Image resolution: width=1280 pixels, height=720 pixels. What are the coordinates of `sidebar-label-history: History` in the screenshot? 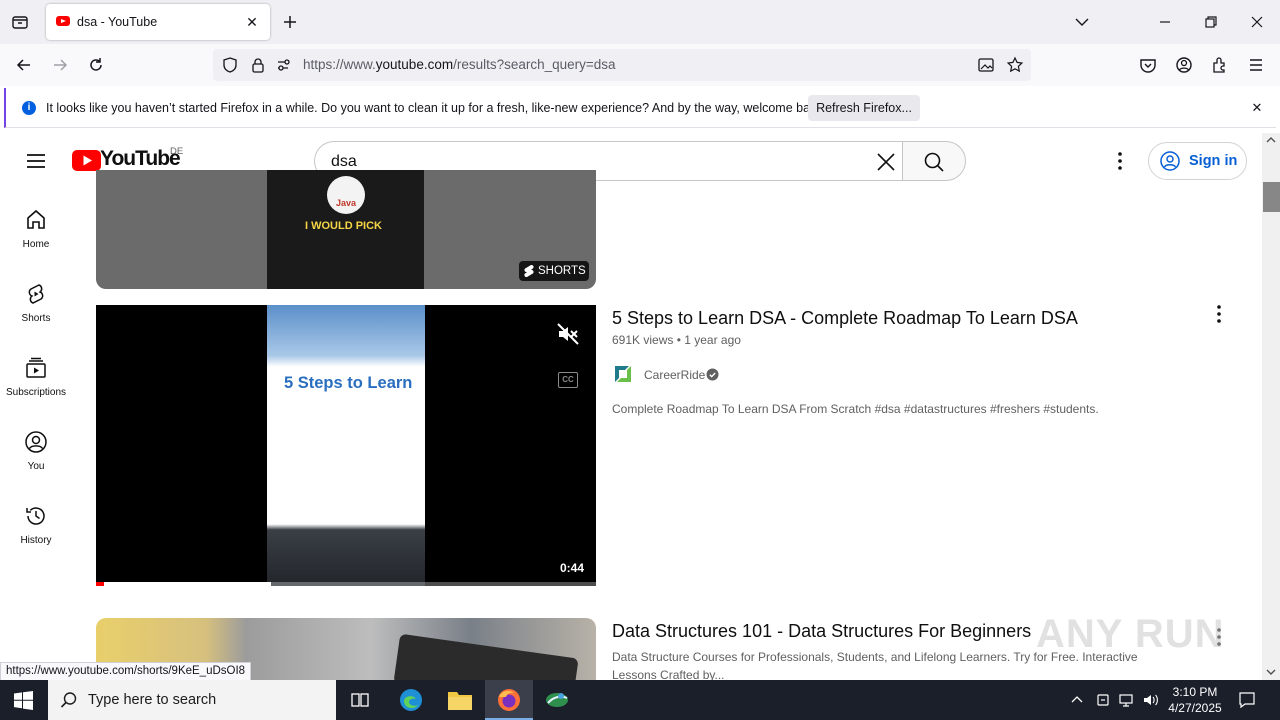 It's located at (36, 540).